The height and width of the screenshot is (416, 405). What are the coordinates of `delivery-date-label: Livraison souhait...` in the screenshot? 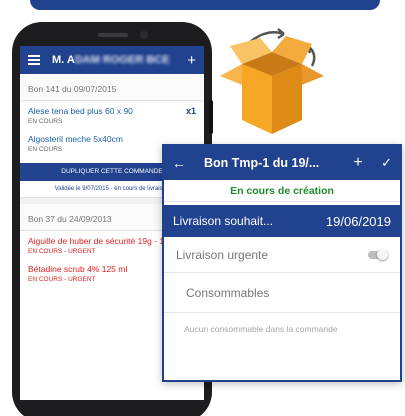 It's located at (223, 221).